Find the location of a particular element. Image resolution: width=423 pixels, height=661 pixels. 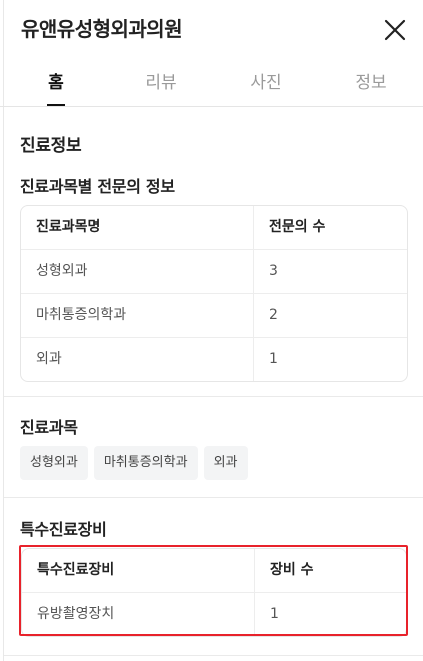

page-title: 유앤유성형외과의원 is located at coordinates (102, 29).